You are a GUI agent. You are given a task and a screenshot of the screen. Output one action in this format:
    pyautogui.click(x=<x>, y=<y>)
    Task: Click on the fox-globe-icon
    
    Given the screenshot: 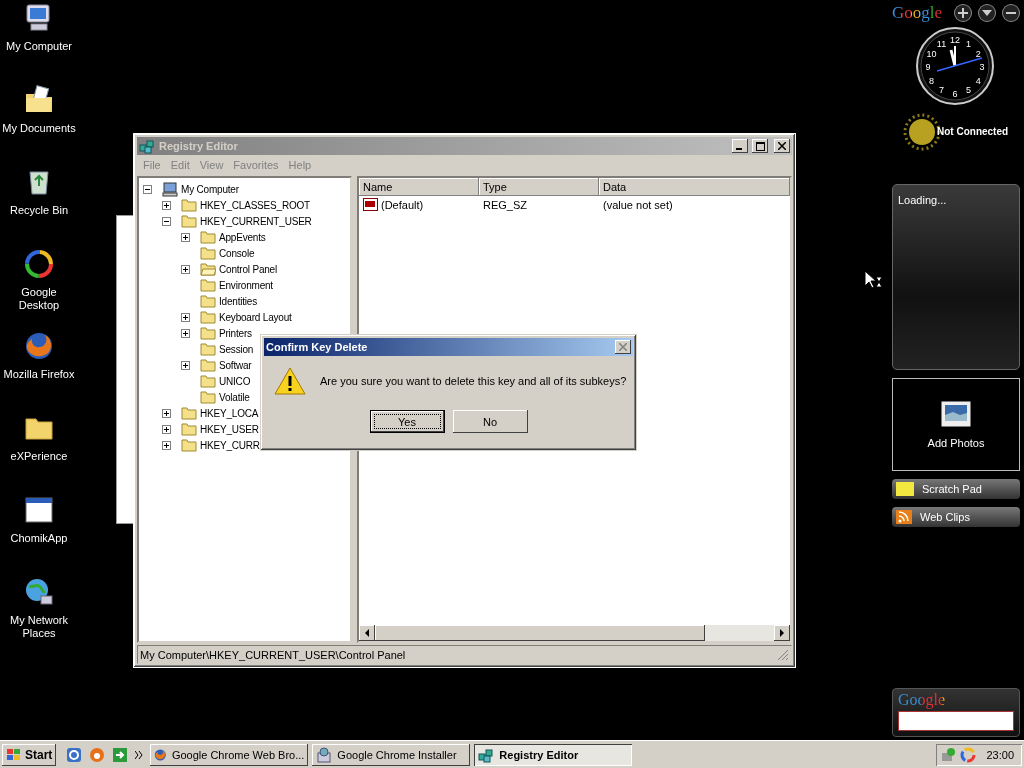 What is the action you would take?
    pyautogui.click(x=39, y=346)
    